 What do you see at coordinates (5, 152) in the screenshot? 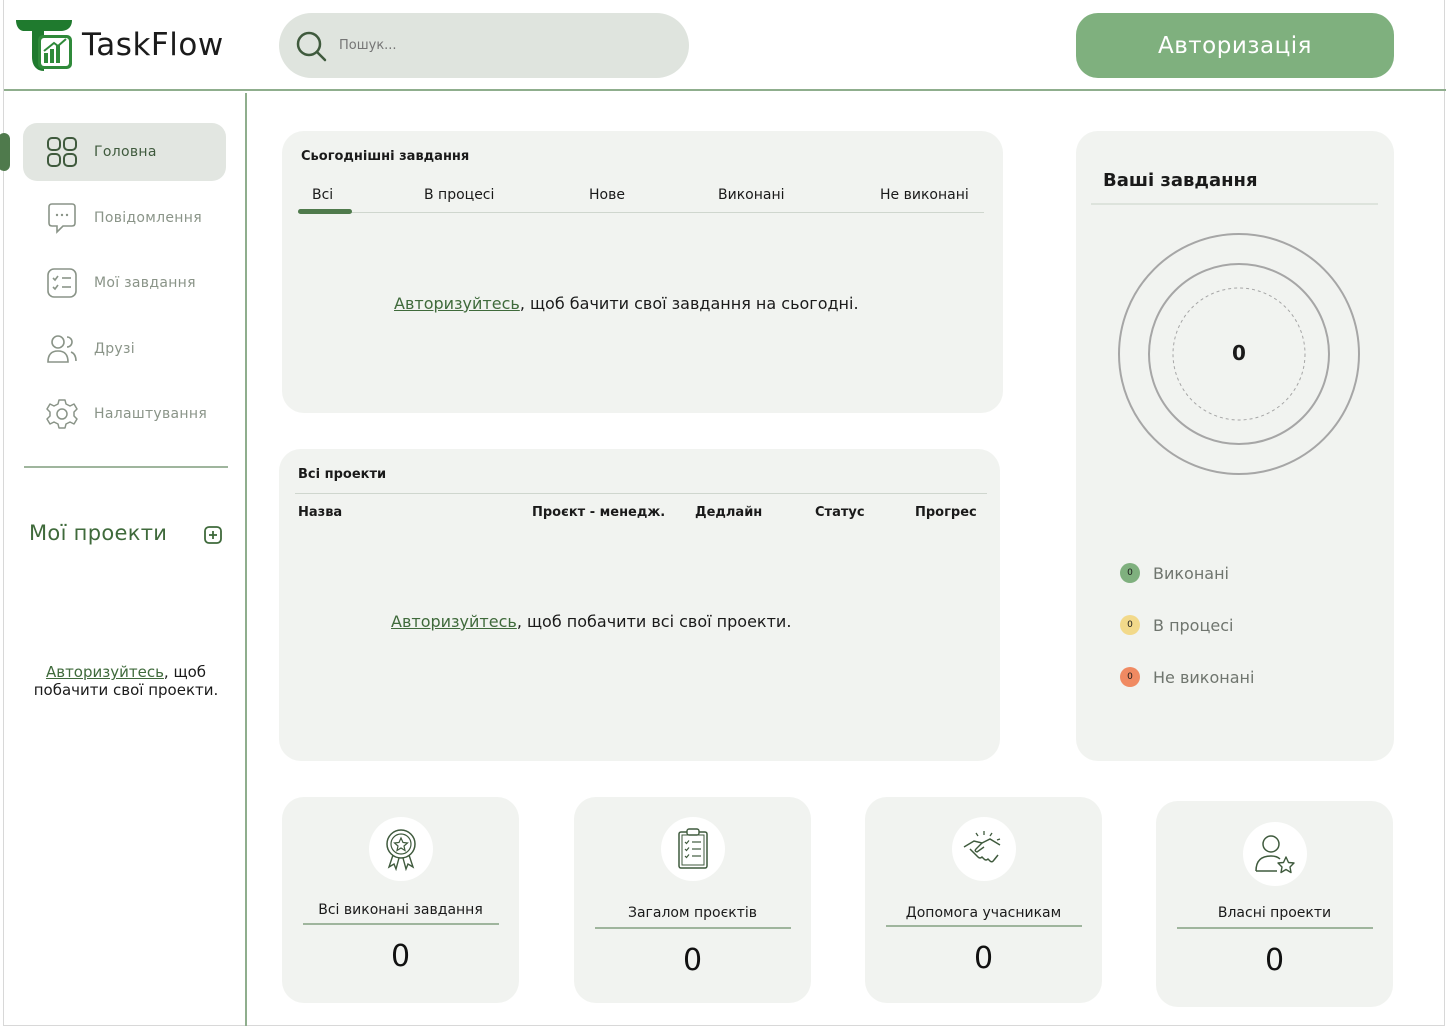
I see `active-nav-indicator` at bounding box center [5, 152].